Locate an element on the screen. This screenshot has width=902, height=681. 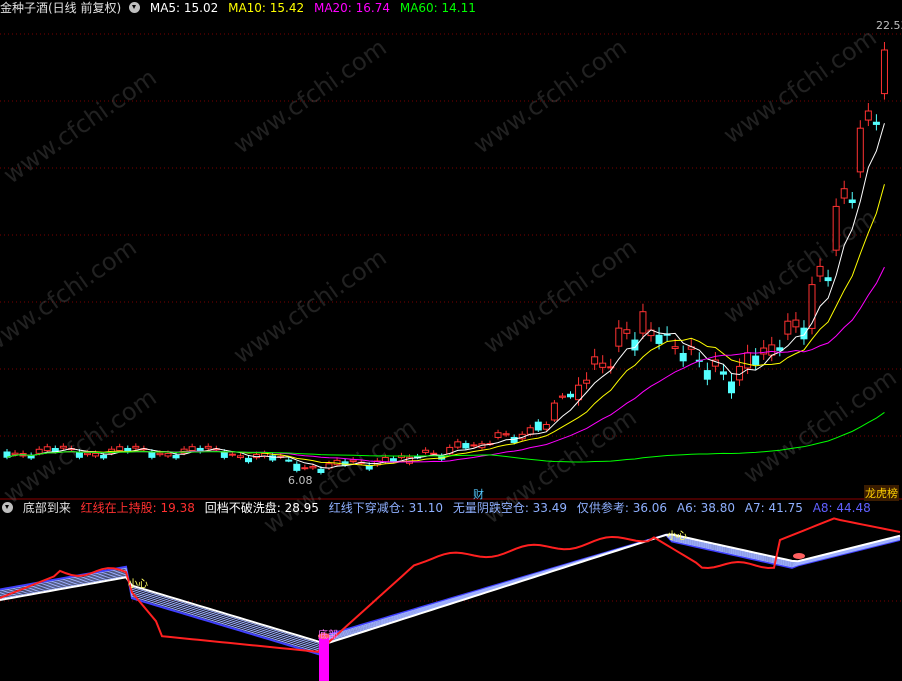
indicator-title: 底部到来 is located at coordinates (47, 508).